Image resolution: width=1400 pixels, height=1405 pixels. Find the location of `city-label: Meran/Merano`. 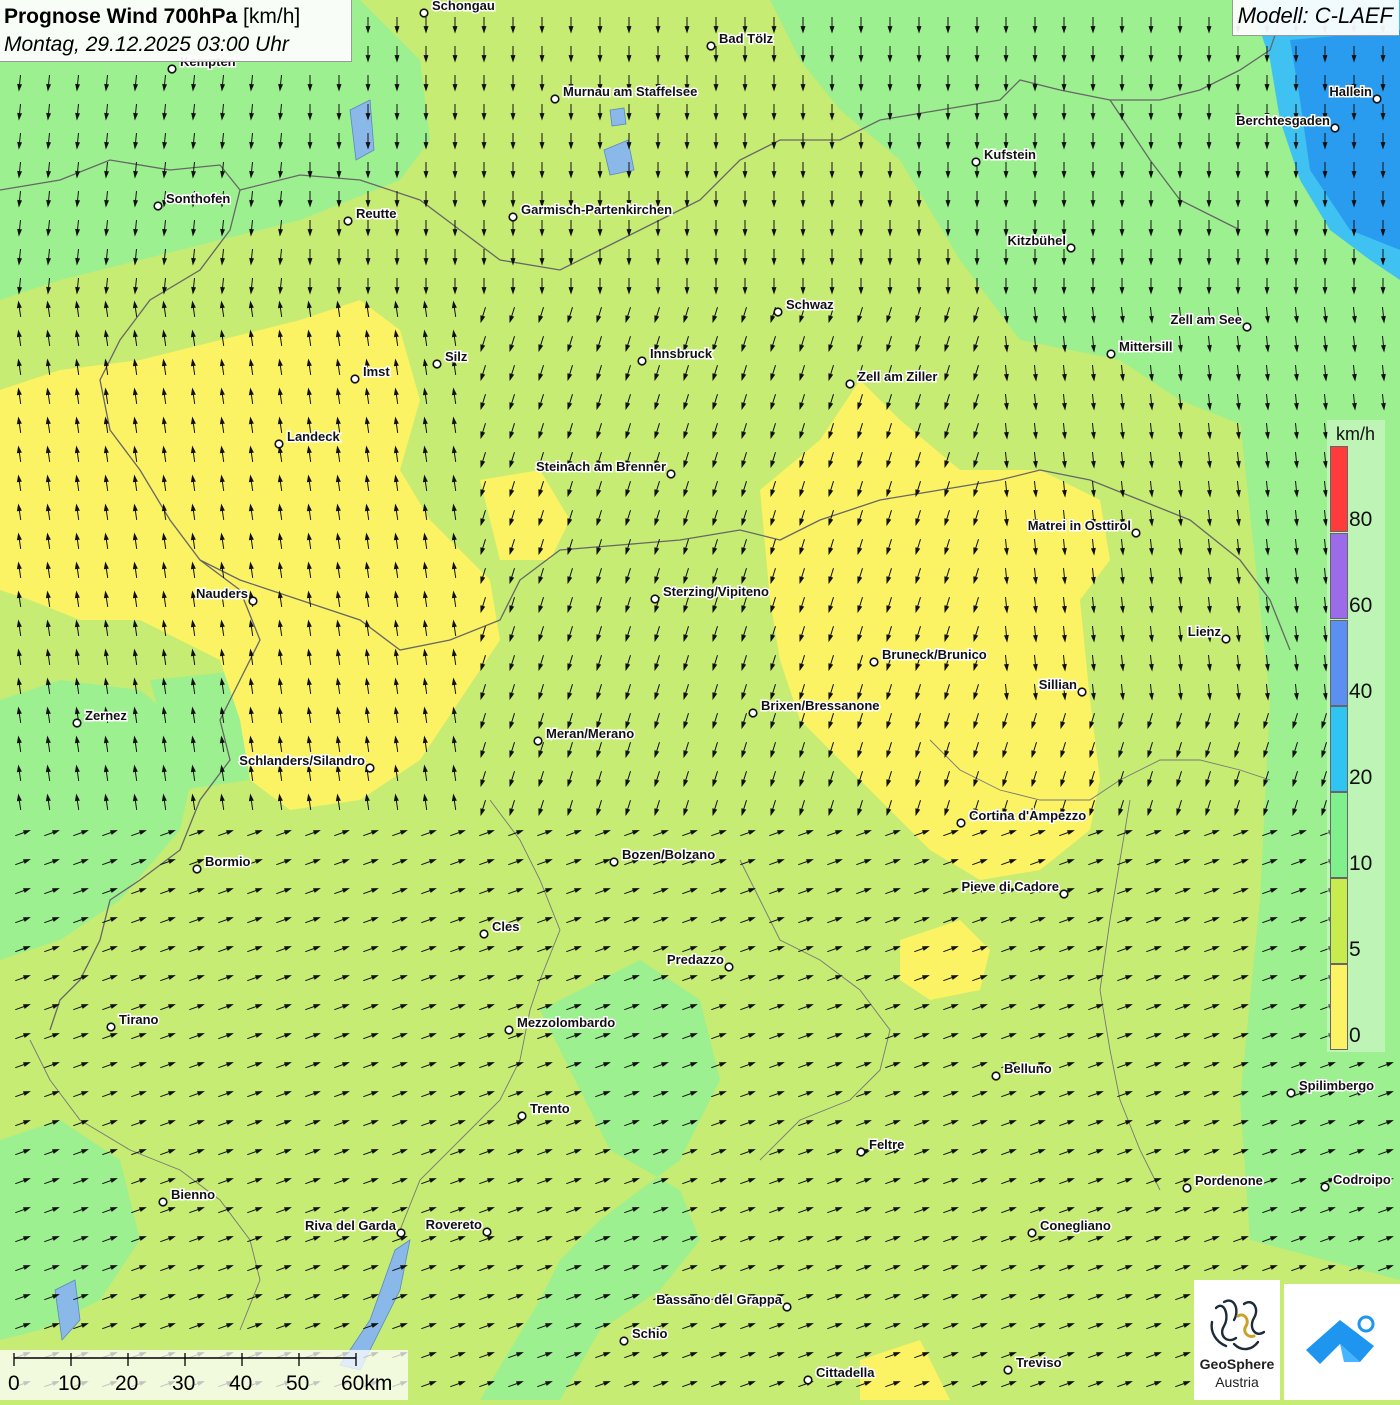

city-label: Meran/Merano is located at coordinates (590, 733).